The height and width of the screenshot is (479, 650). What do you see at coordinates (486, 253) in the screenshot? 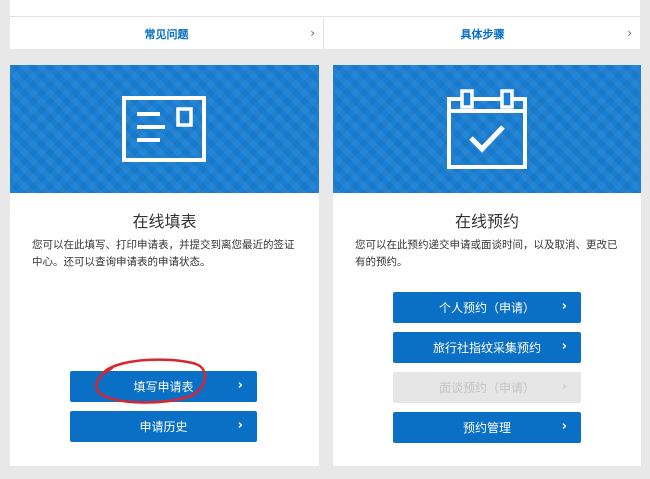
I see `online-appointment-description: 您可以在此预约递交申请或面谈时间，以及取消、更改已有的预约。` at bounding box center [486, 253].